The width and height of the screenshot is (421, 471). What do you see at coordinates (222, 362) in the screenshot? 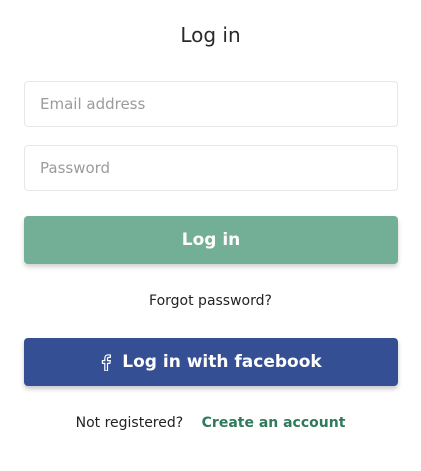
I see `facebook-button-label: Log in with facebook` at bounding box center [222, 362].